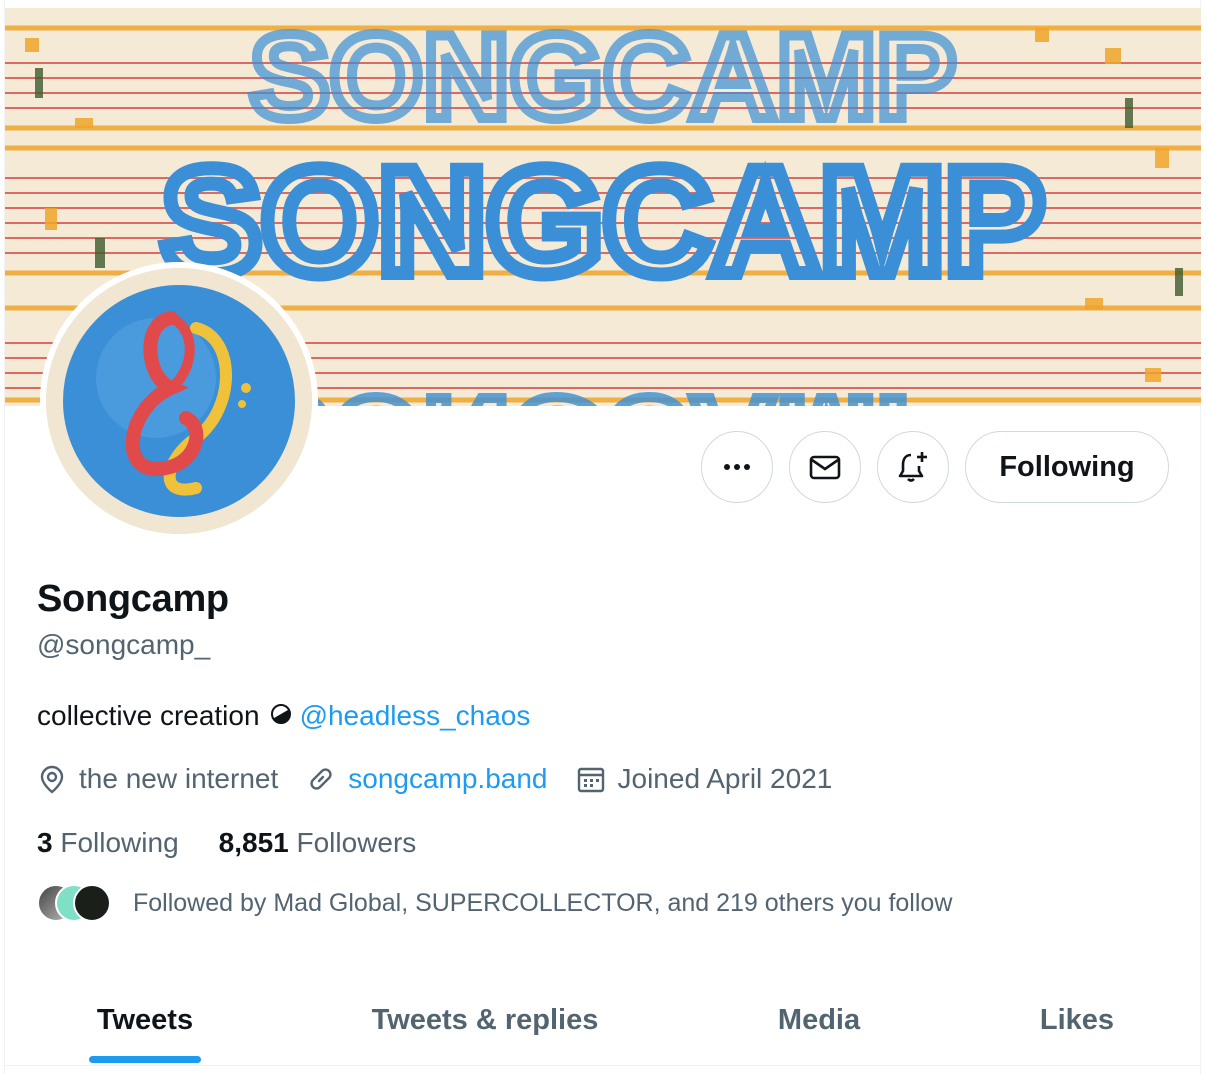 The width and height of the screenshot is (1206, 1074). I want to click on notifications-button, so click(913, 467).